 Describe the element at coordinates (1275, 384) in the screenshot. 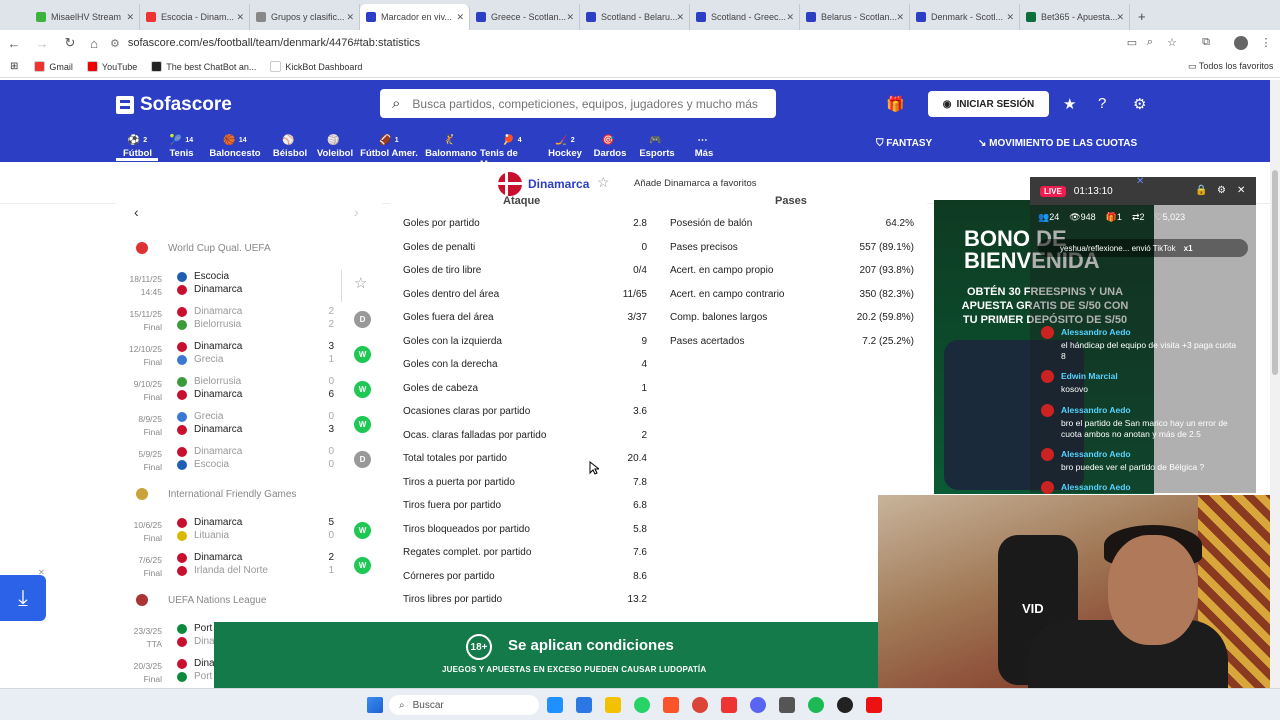

I see `page-scrollbar` at that location.